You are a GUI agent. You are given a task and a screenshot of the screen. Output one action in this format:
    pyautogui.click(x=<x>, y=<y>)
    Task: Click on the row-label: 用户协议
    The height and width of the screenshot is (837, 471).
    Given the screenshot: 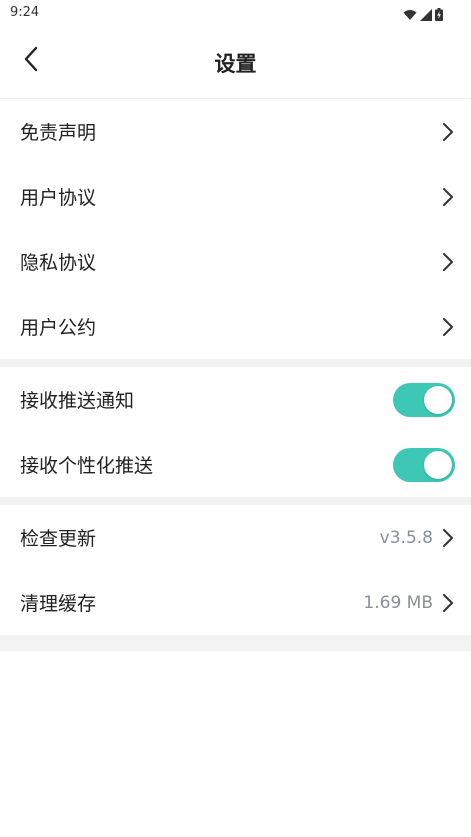 What is the action you would take?
    pyautogui.click(x=58, y=198)
    